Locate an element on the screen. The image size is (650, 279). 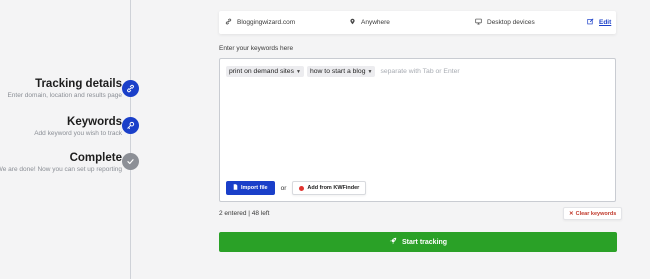
key-icon is located at coordinates (130, 125).